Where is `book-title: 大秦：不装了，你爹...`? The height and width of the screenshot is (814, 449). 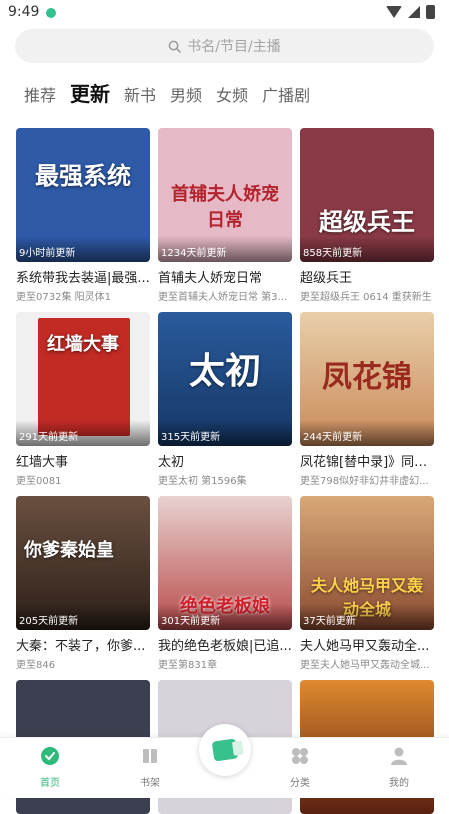 book-title: 大秦：不装了，你爹... is located at coordinates (81, 646).